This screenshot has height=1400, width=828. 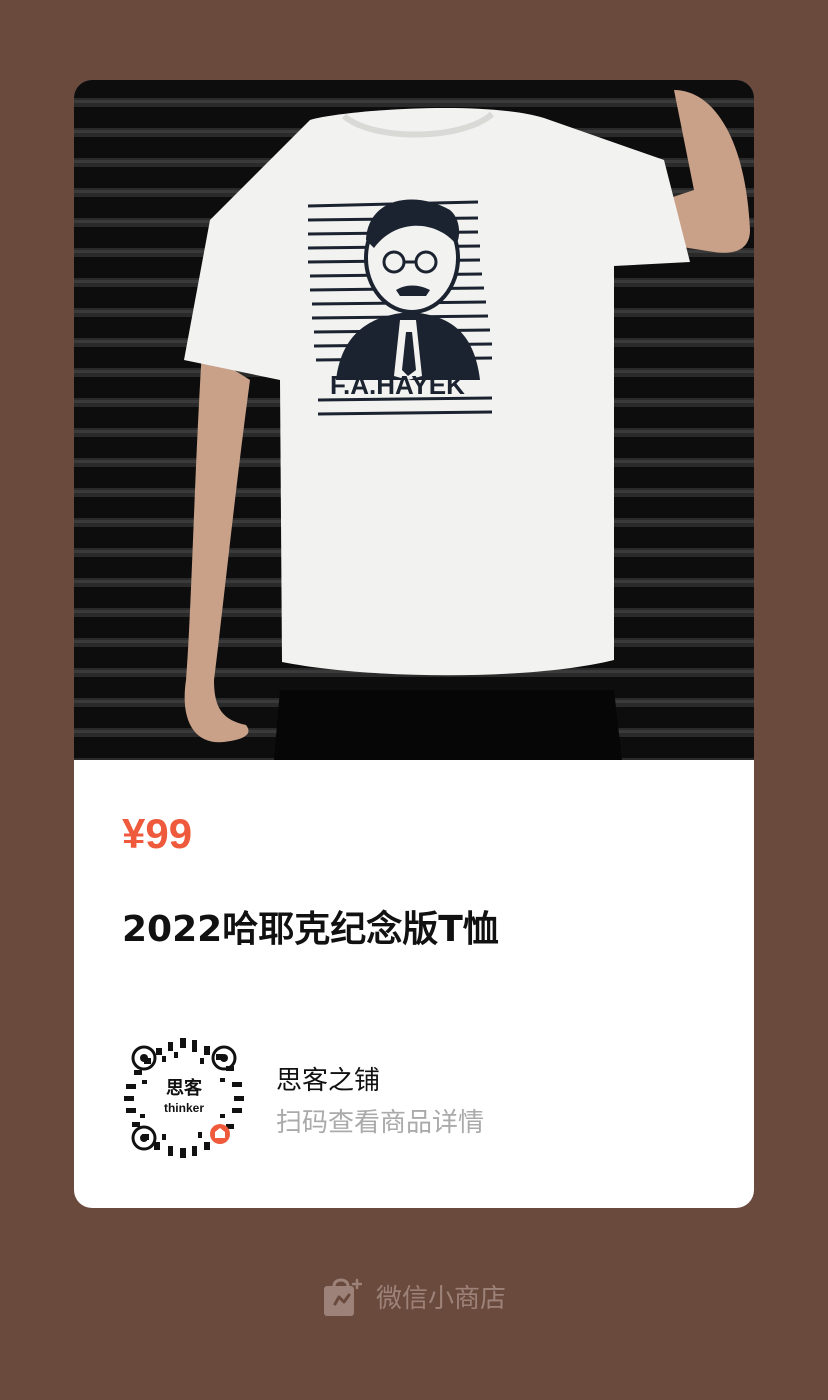 What do you see at coordinates (184, 1088) in the screenshot?
I see `qr-logo-cn: 思客` at bounding box center [184, 1088].